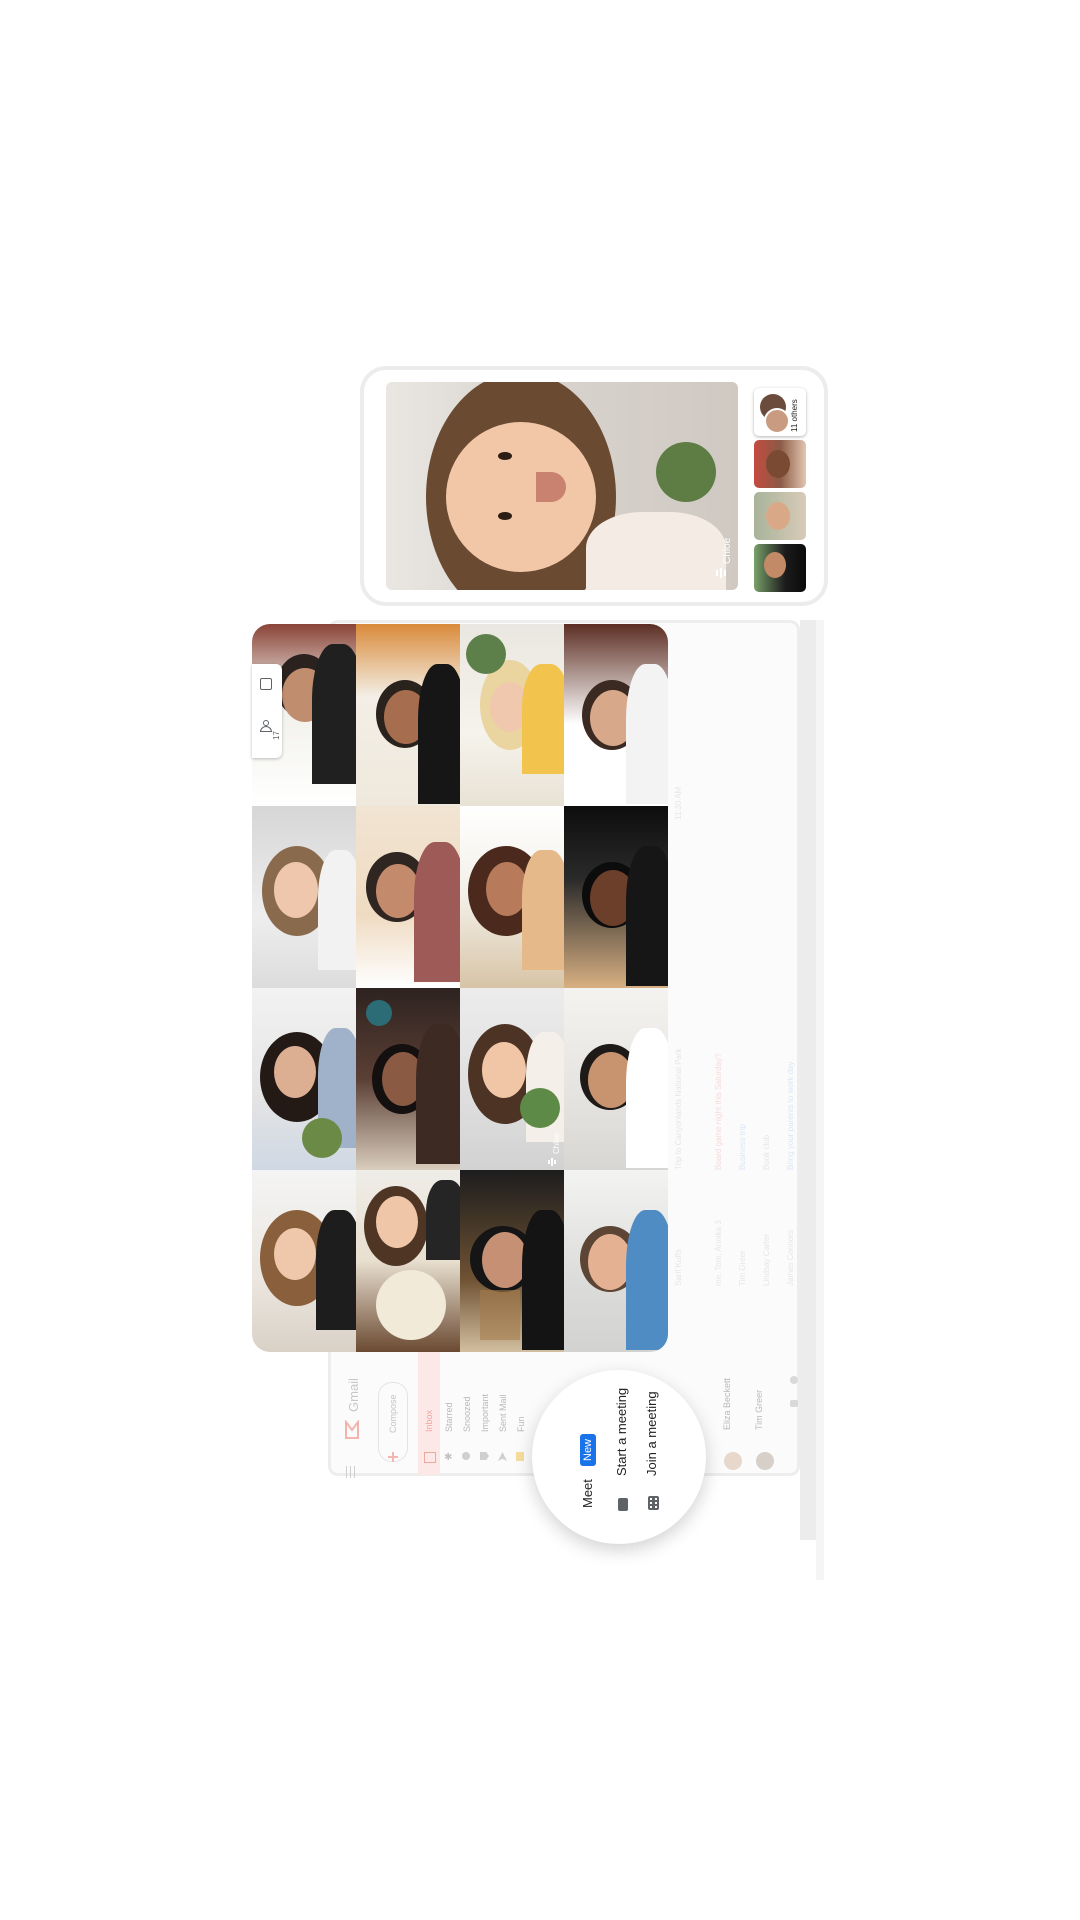 Image resolution: width=1080 pixels, height=1920 pixels. What do you see at coordinates (742, 1147) in the screenshot?
I see `email-row-subject: Business trip` at bounding box center [742, 1147].